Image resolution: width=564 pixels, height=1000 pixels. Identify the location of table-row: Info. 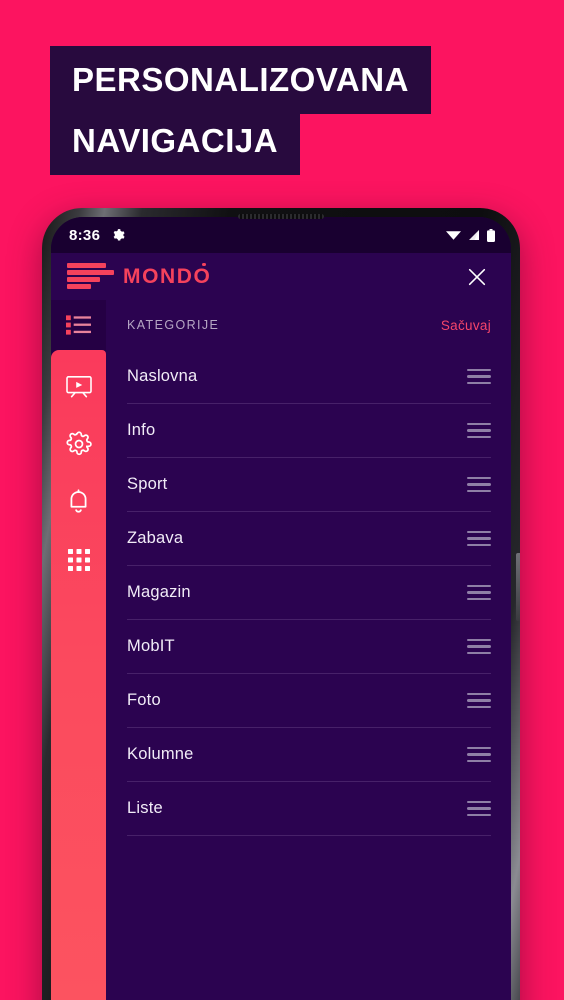
(309, 431).